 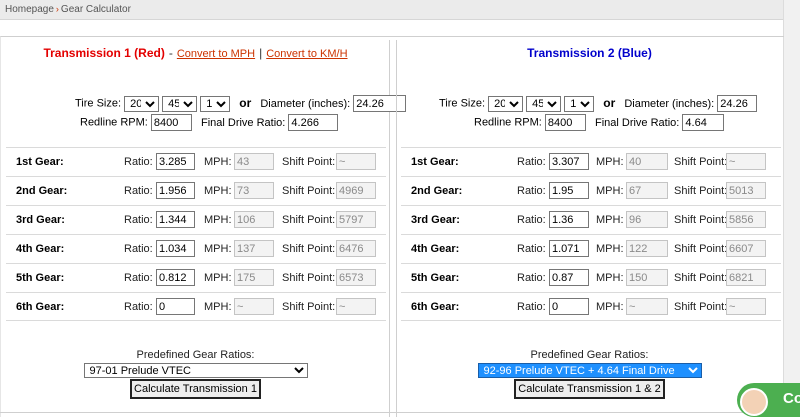 I want to click on live-chat-widget: Co, so click(x=768, y=400).